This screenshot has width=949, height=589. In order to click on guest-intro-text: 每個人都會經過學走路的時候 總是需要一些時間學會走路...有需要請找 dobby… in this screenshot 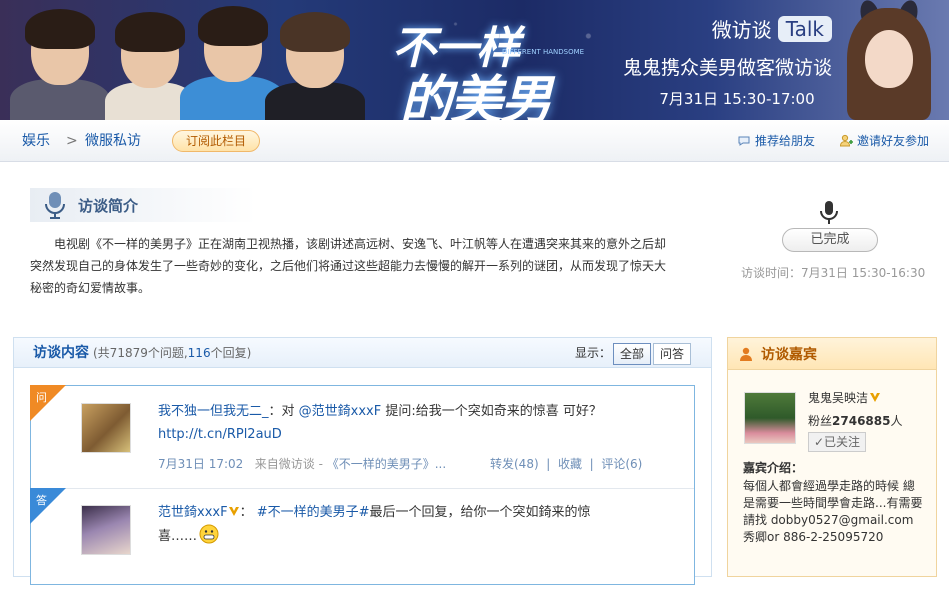, I will do `click(833, 511)`.